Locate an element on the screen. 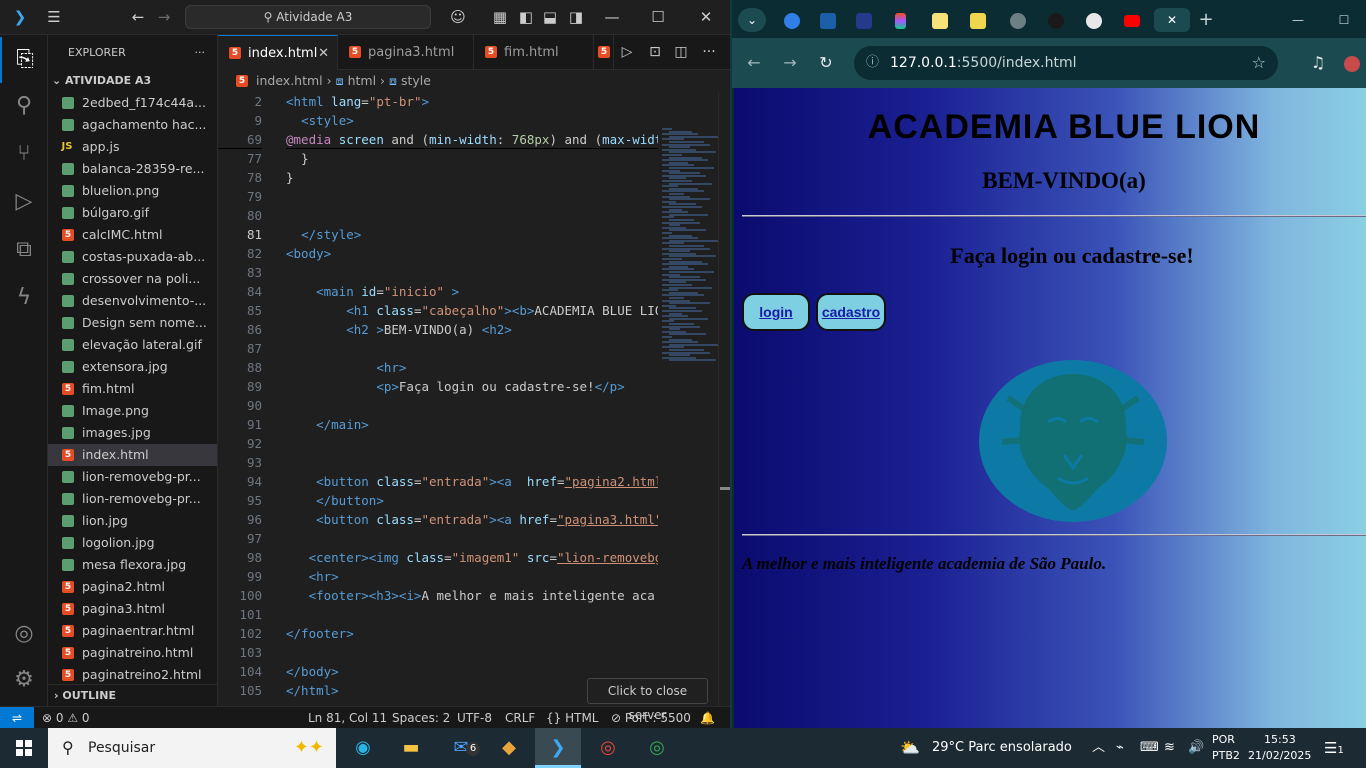  start-button is located at coordinates (24, 748).